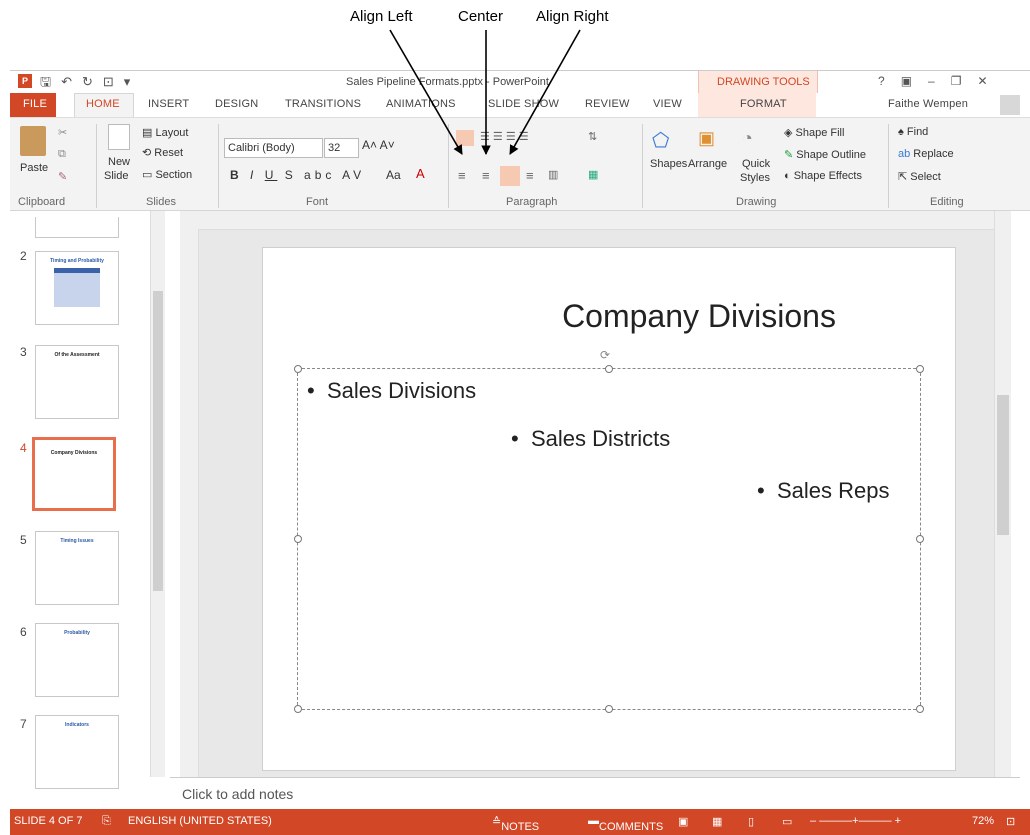 The width and height of the screenshot is (1030, 835). I want to click on font-color-icon: A, so click(420, 173).